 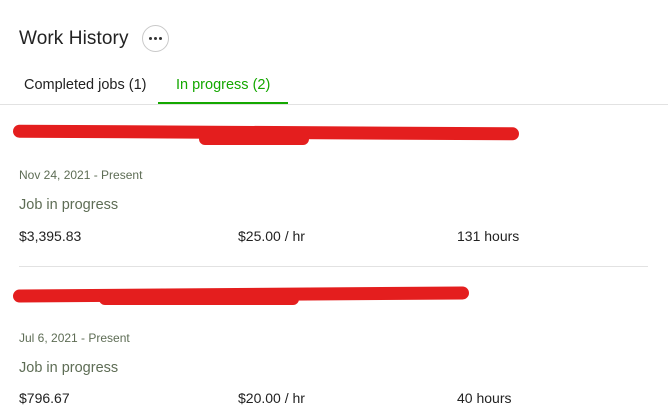 What do you see at coordinates (465, 398) in the screenshot?
I see `job-hours-value: 40` at bounding box center [465, 398].